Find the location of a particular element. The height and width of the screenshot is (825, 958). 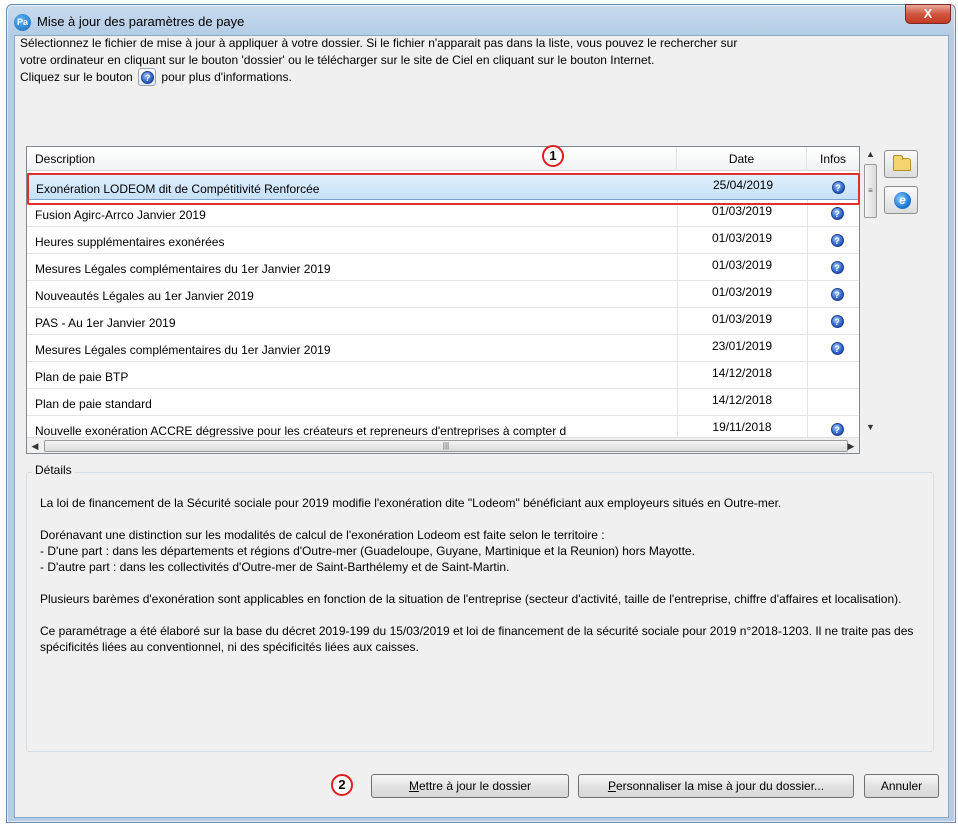

folder-button is located at coordinates (901, 164).